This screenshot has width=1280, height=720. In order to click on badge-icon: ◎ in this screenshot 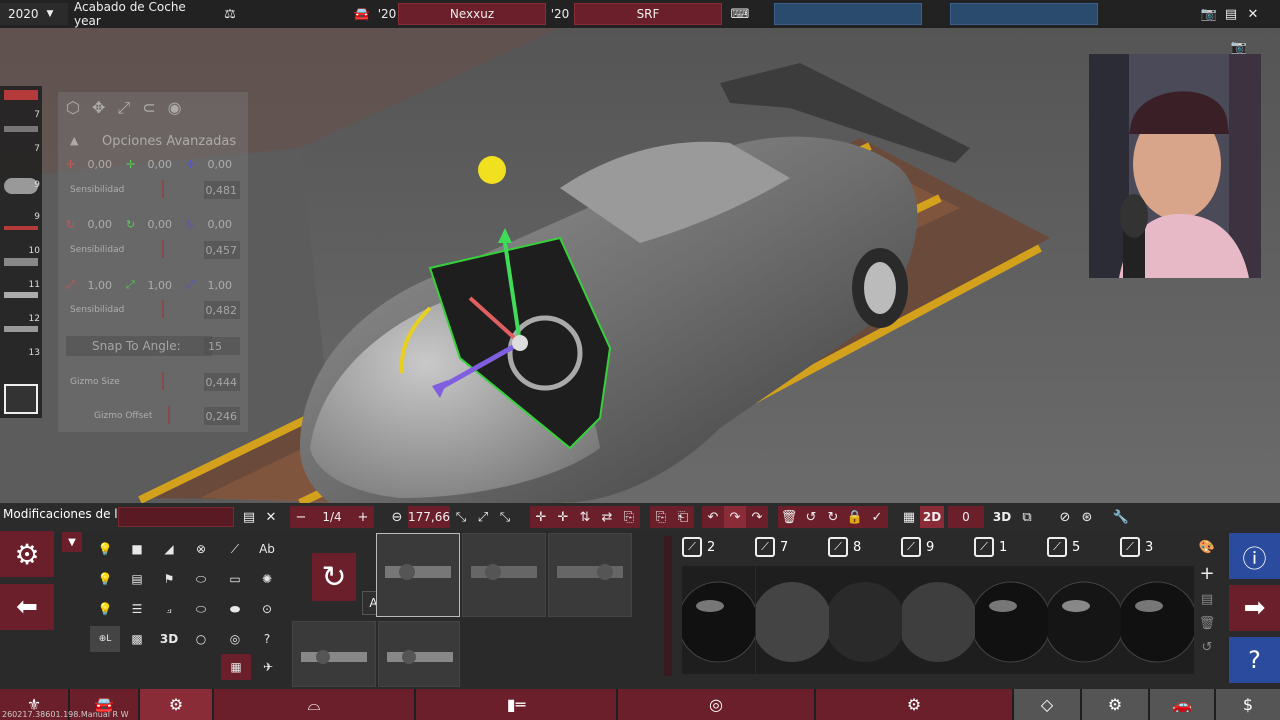, I will do `click(235, 639)`.